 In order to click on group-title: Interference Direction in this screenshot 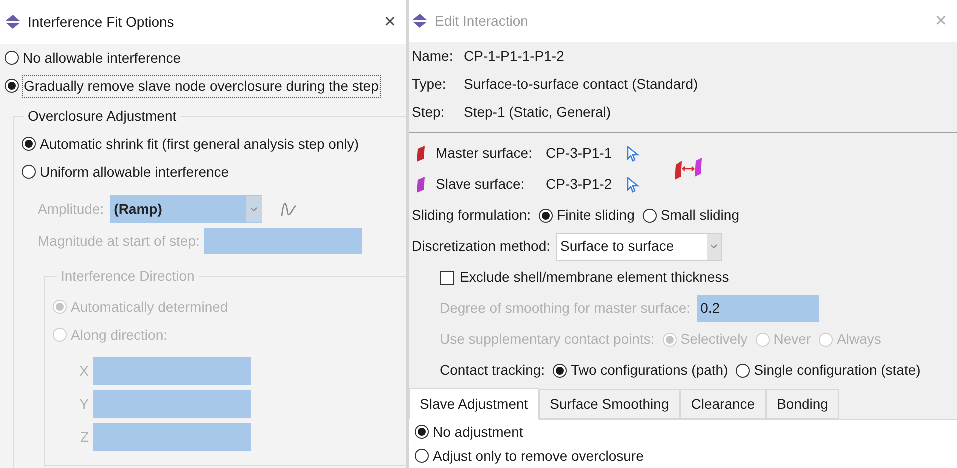, I will do `click(128, 276)`.